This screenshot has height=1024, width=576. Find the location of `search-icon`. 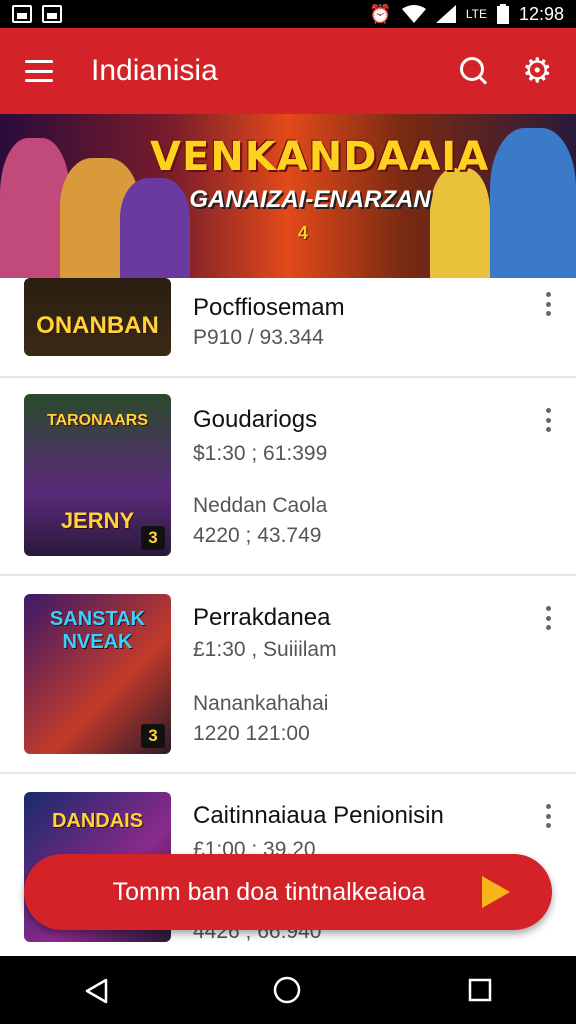

search-icon is located at coordinates (474, 71).